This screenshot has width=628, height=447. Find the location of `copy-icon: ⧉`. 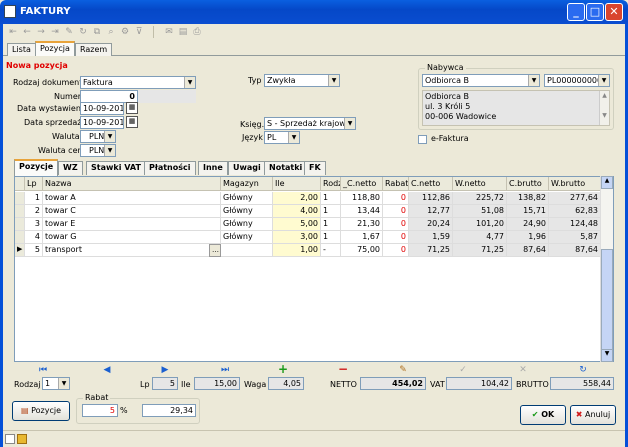

copy-icon: ⧉ is located at coordinates (97, 32).